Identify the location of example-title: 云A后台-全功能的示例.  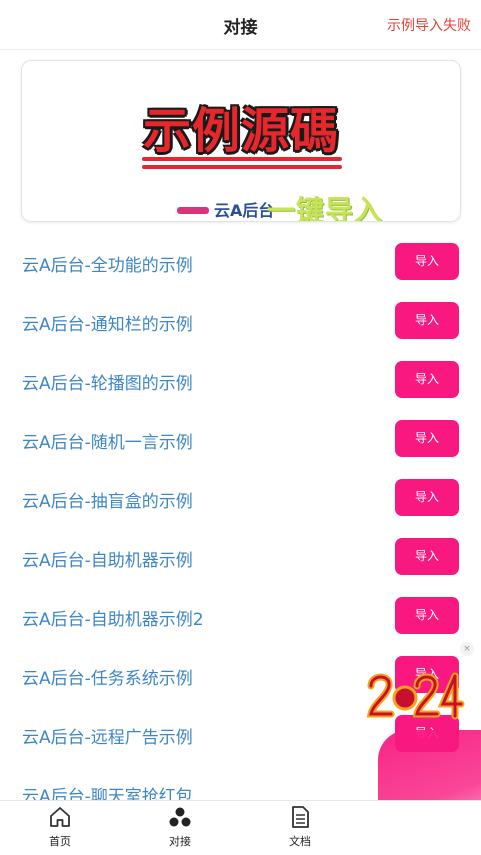
(107, 263).